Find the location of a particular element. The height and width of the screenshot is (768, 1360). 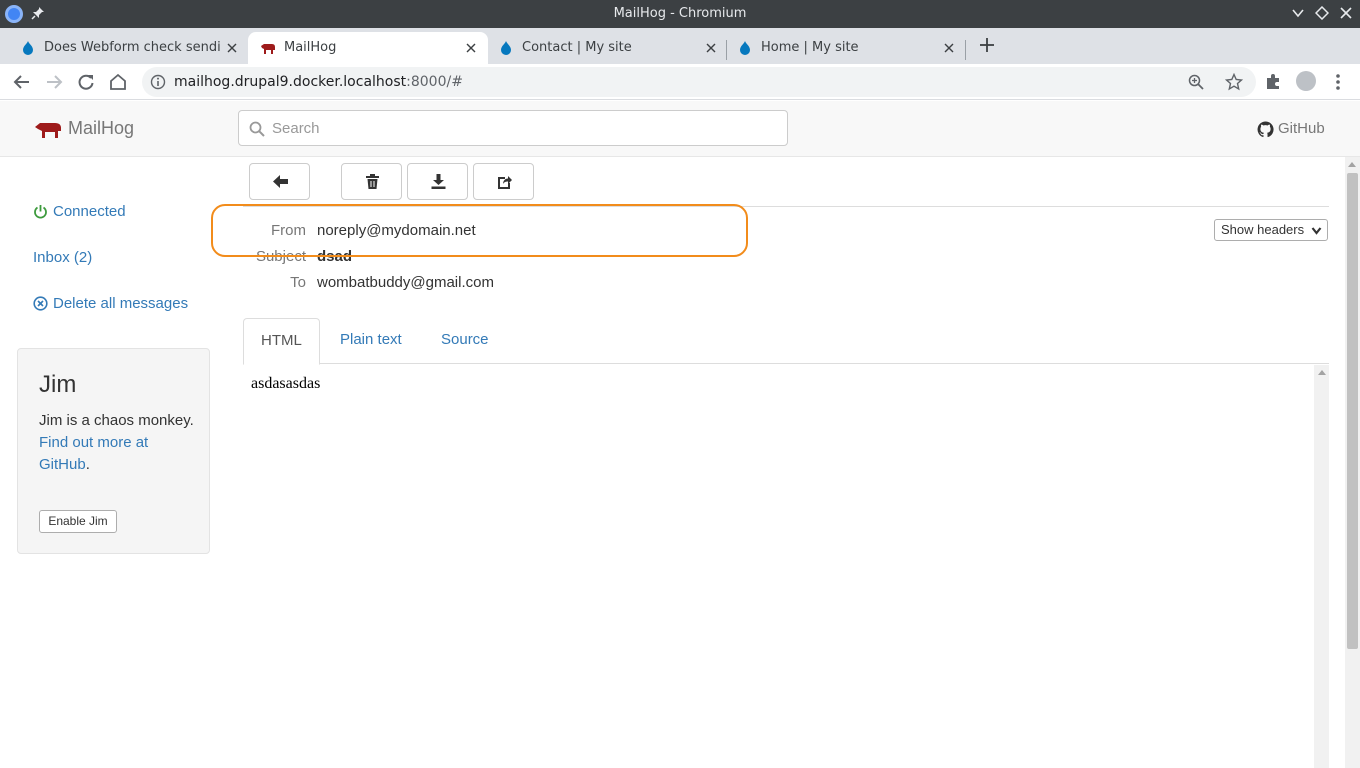

url-host: mailhog.drupal9.docker.localhost is located at coordinates (290, 82).